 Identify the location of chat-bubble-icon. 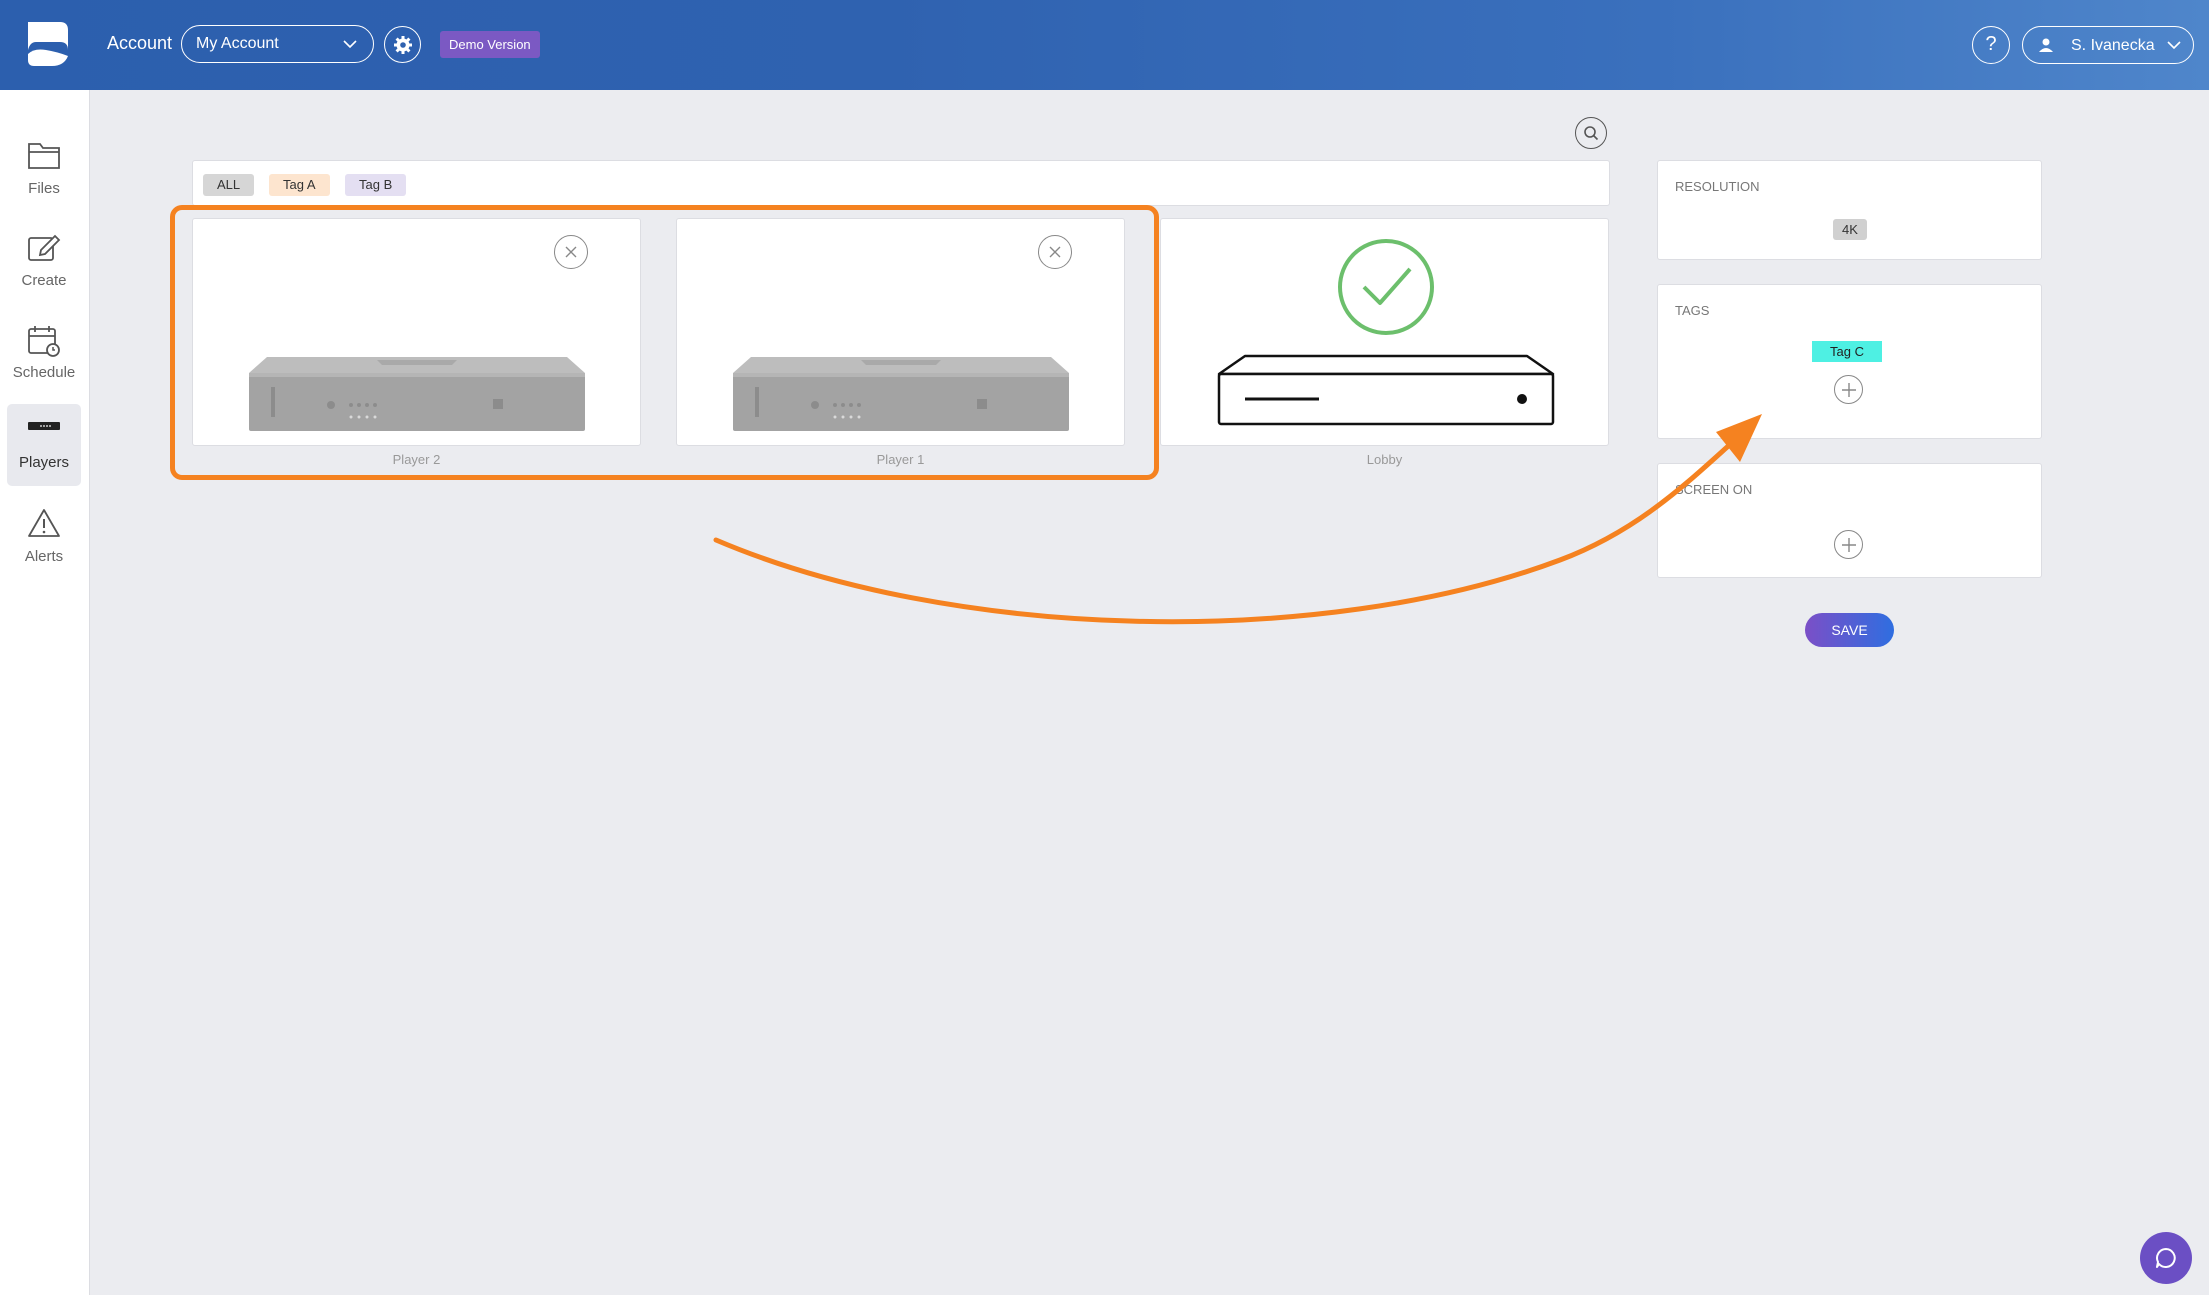
(2166, 1258).